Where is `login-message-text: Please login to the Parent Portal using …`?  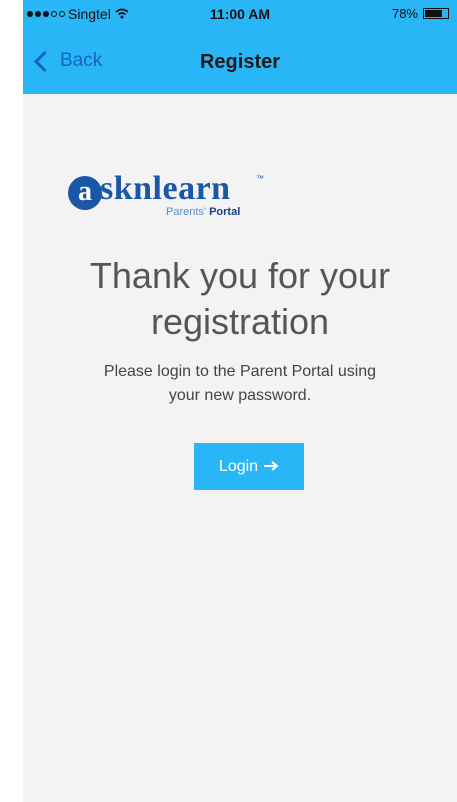
login-message-text: Please login to the Parent Portal using … is located at coordinates (240, 383).